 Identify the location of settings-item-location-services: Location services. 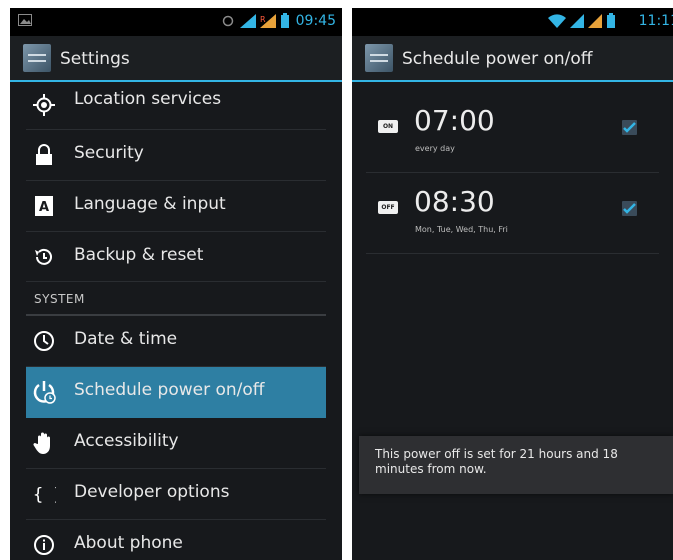
(176, 107).